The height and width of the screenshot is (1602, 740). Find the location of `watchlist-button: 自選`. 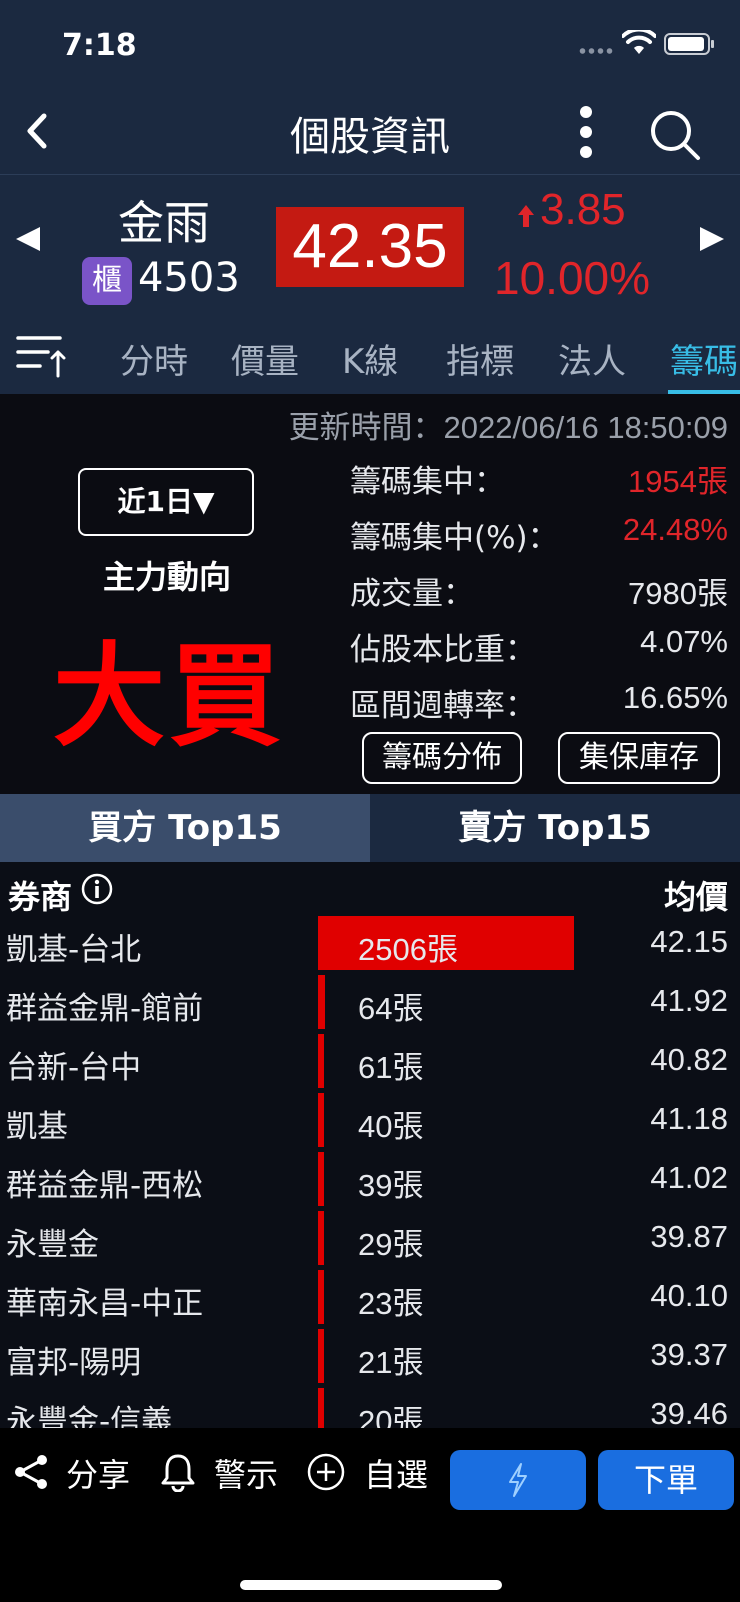

watchlist-button: 自選 is located at coordinates (396, 1473).